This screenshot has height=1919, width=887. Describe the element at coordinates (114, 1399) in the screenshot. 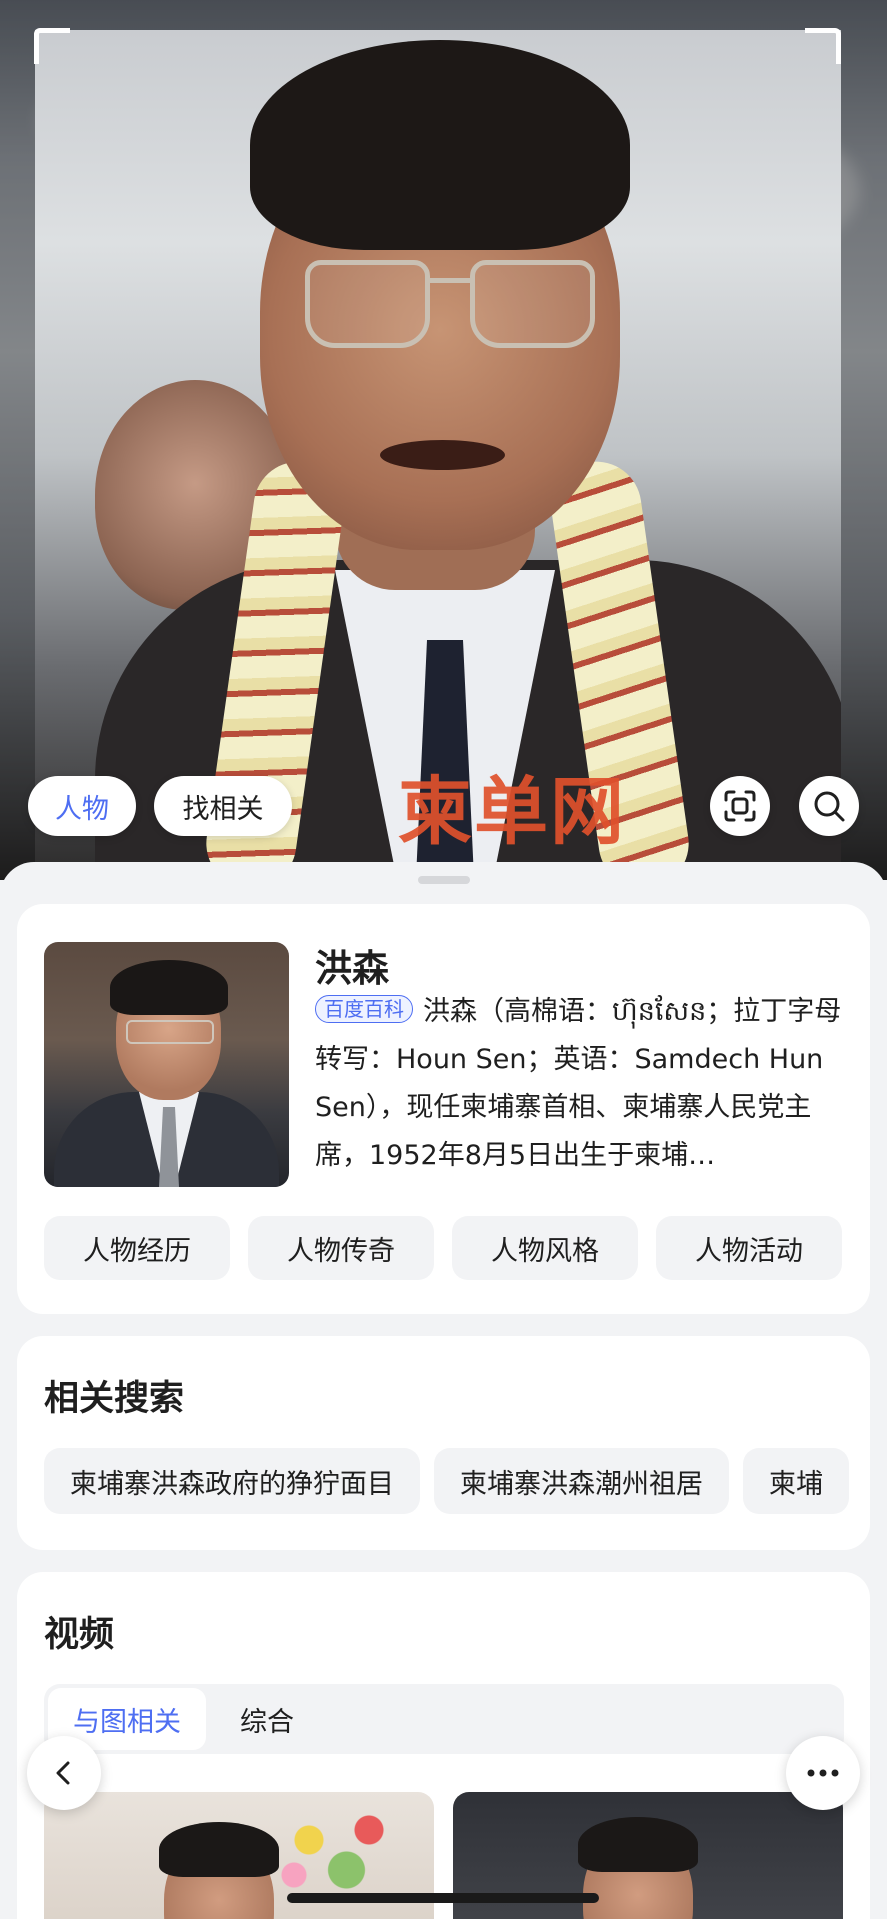

I see `related-search-title: 相关搜索` at that location.